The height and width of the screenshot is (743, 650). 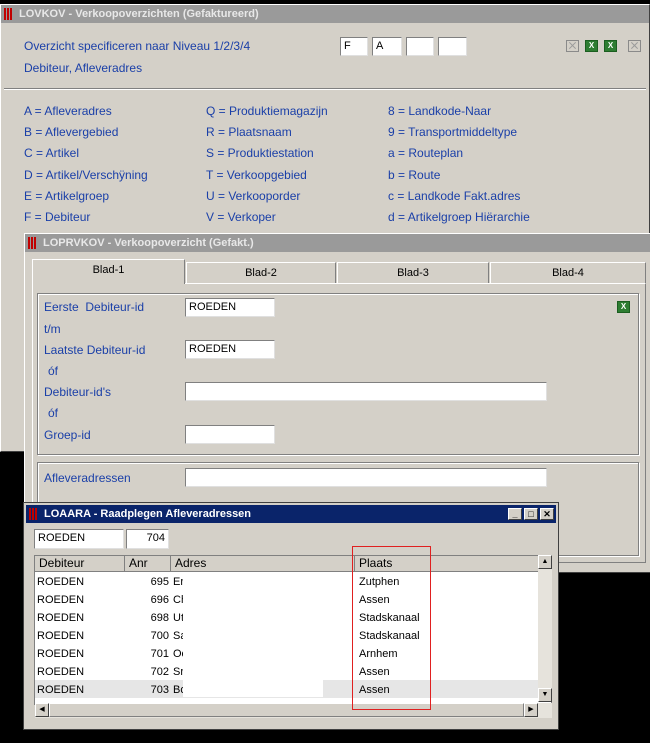 What do you see at coordinates (354, 46) in the screenshot?
I see `niveau-1-input: F` at bounding box center [354, 46].